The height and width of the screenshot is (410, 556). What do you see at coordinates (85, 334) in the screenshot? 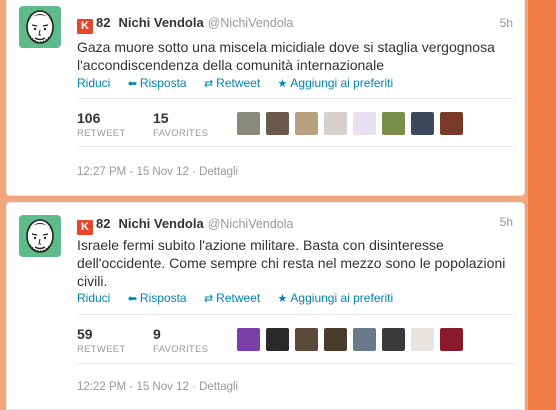
I see `retweet-count: 59` at bounding box center [85, 334].